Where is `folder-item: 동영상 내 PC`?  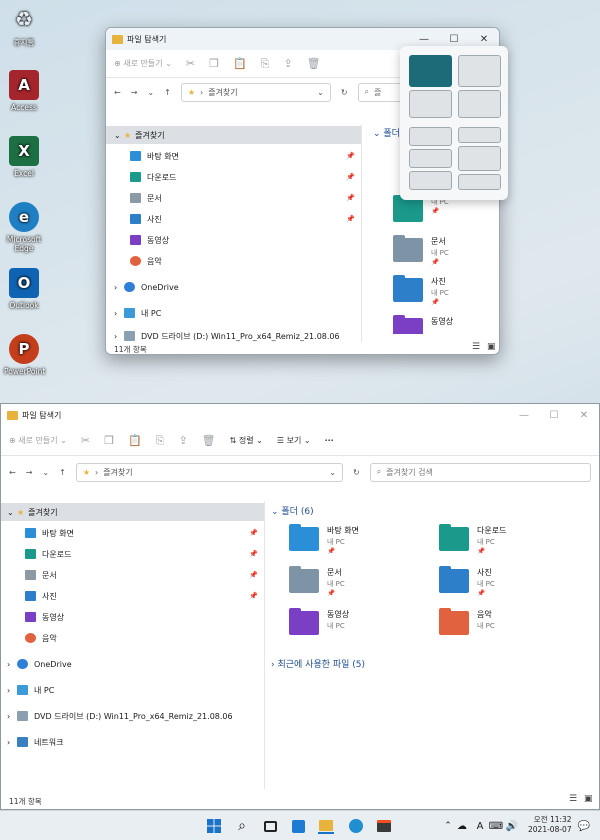
folder-item: 동영상 내 PC is located at coordinates (319, 621).